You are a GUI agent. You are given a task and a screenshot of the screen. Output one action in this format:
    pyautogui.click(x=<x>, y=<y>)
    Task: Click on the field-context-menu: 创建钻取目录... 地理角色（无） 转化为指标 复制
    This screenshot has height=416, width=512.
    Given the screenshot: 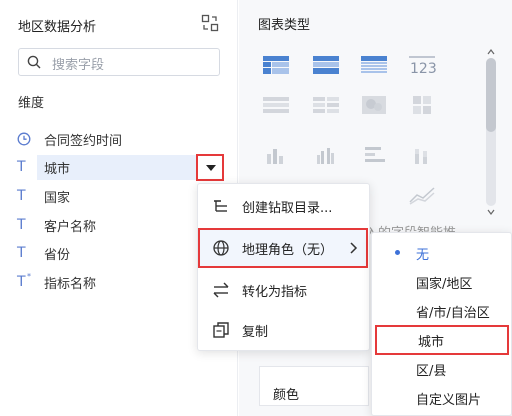 What is the action you would take?
    pyautogui.click(x=283, y=267)
    